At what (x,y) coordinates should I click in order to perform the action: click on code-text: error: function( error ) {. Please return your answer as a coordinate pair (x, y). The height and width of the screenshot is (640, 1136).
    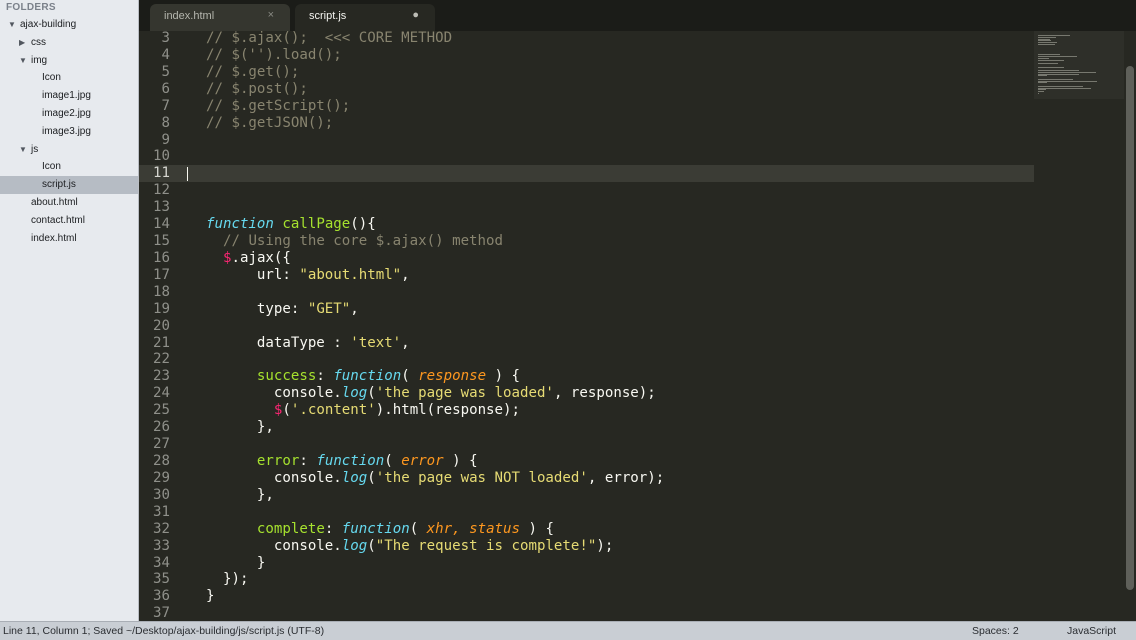
    Looking at the image, I should click on (367, 461).